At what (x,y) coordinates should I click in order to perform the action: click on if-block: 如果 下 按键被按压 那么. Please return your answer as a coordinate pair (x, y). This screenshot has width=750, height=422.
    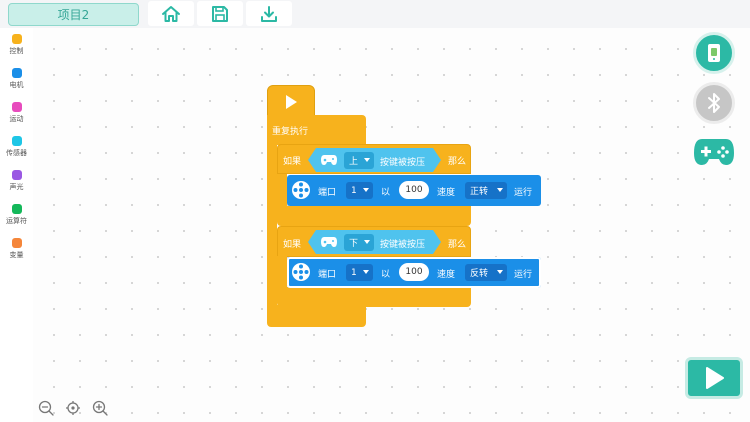
    Looking at the image, I should click on (374, 241).